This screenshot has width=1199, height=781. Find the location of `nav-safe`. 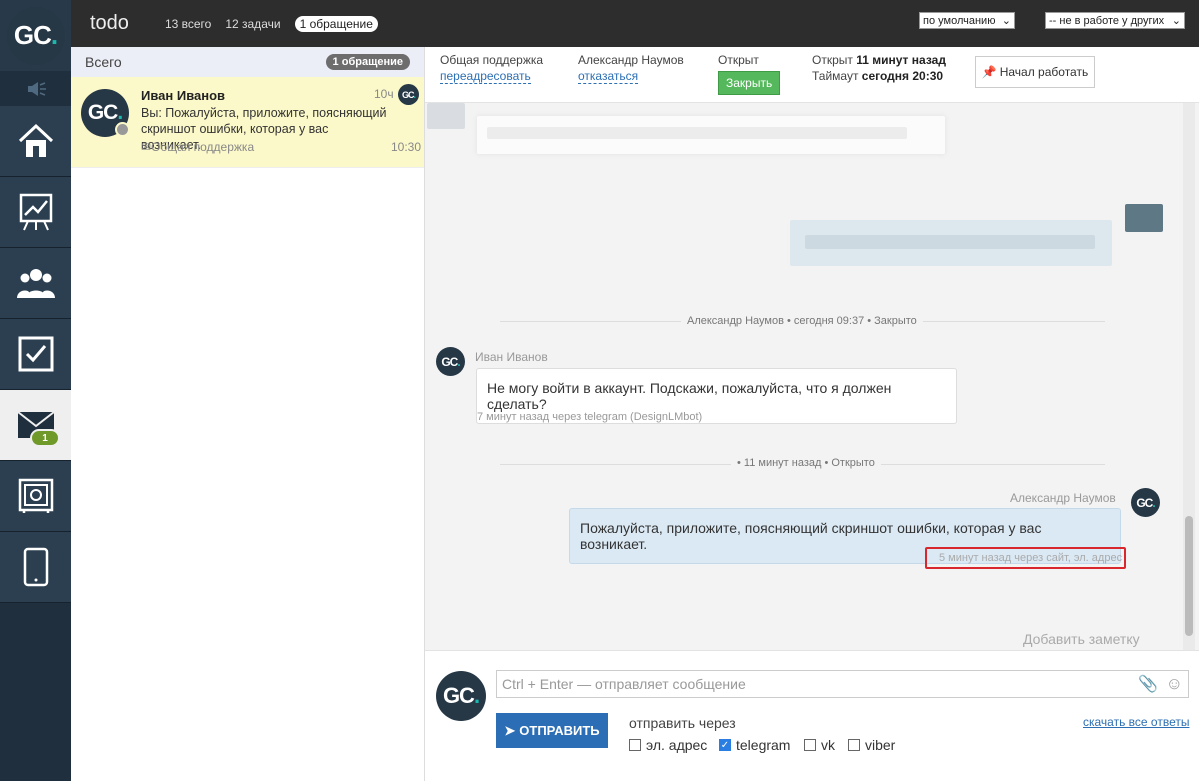

nav-safe is located at coordinates (35, 496).